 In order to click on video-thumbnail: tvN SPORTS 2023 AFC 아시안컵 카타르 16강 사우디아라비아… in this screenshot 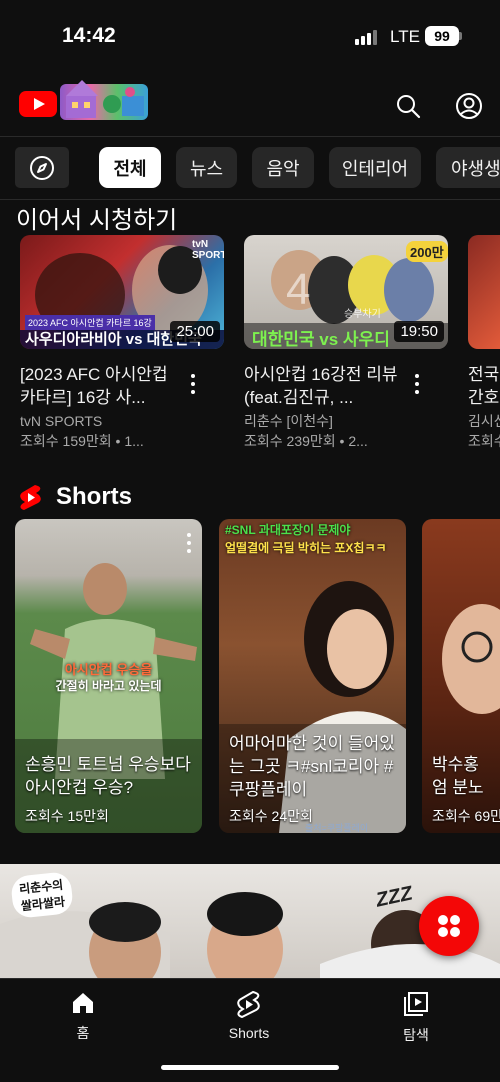, I will do `click(122, 292)`.